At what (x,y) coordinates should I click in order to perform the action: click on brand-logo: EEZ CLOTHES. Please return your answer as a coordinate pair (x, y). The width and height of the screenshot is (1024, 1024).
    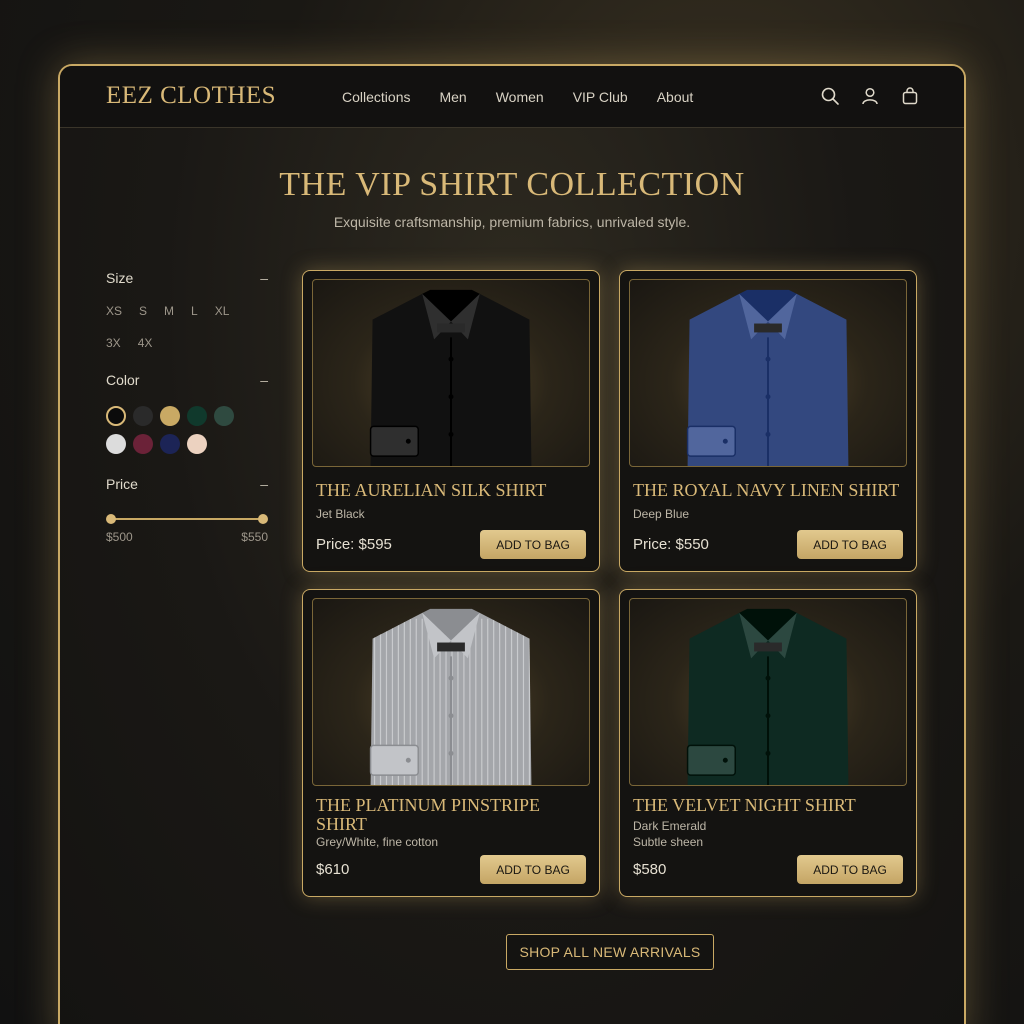
    Looking at the image, I should click on (191, 96).